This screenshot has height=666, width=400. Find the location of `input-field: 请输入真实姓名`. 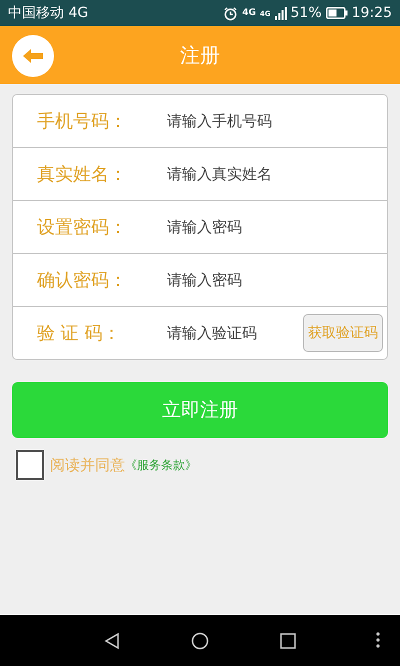

input-field: 请输入真实姓名 is located at coordinates (275, 174).